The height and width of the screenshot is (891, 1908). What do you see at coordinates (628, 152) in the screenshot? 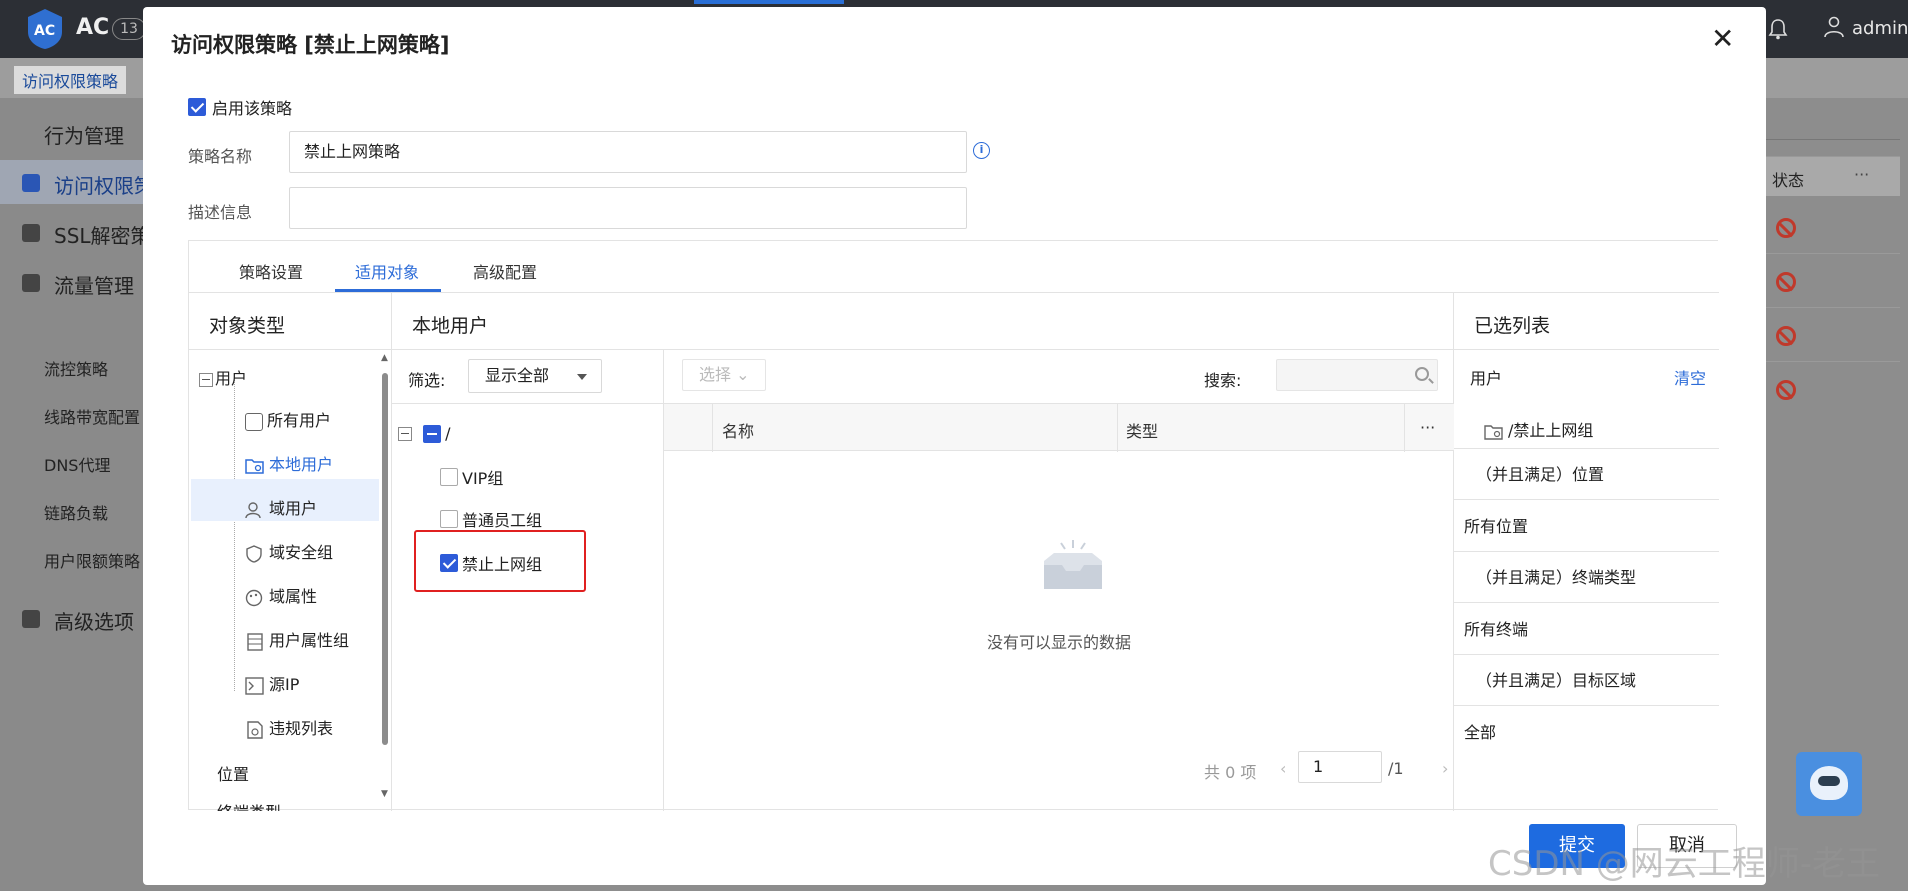
I see `policy-name-input: 禁止上网策略` at bounding box center [628, 152].